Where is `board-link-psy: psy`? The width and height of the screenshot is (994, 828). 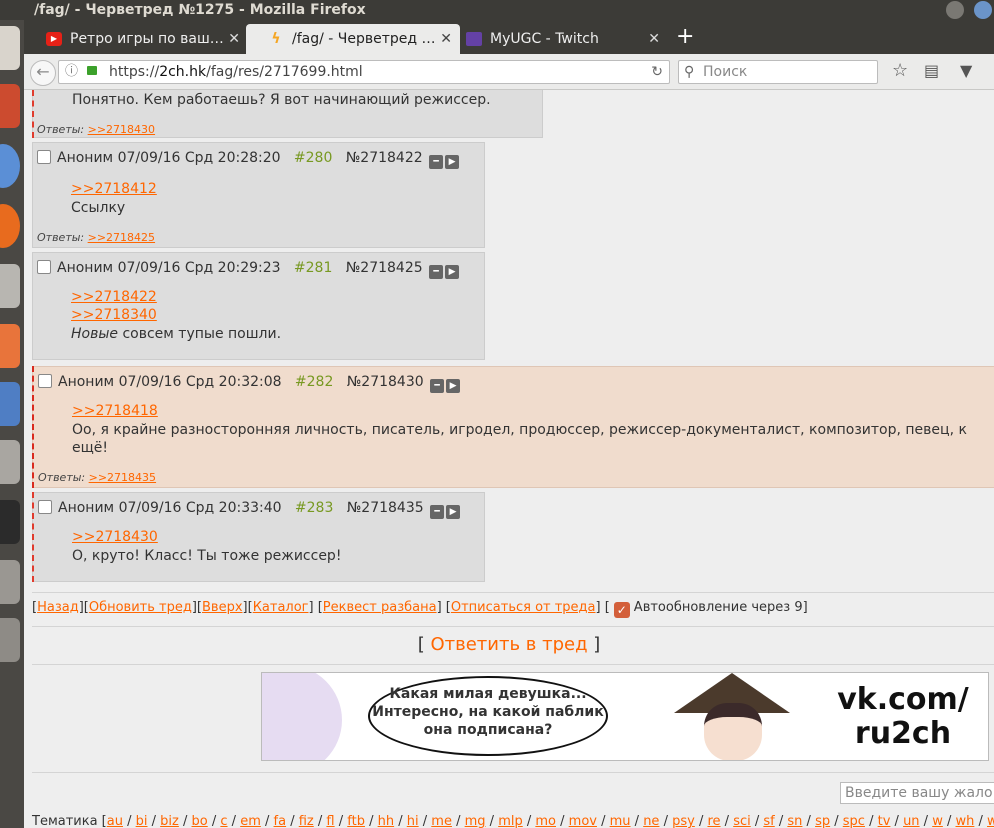 board-link-psy: psy is located at coordinates (683, 821).